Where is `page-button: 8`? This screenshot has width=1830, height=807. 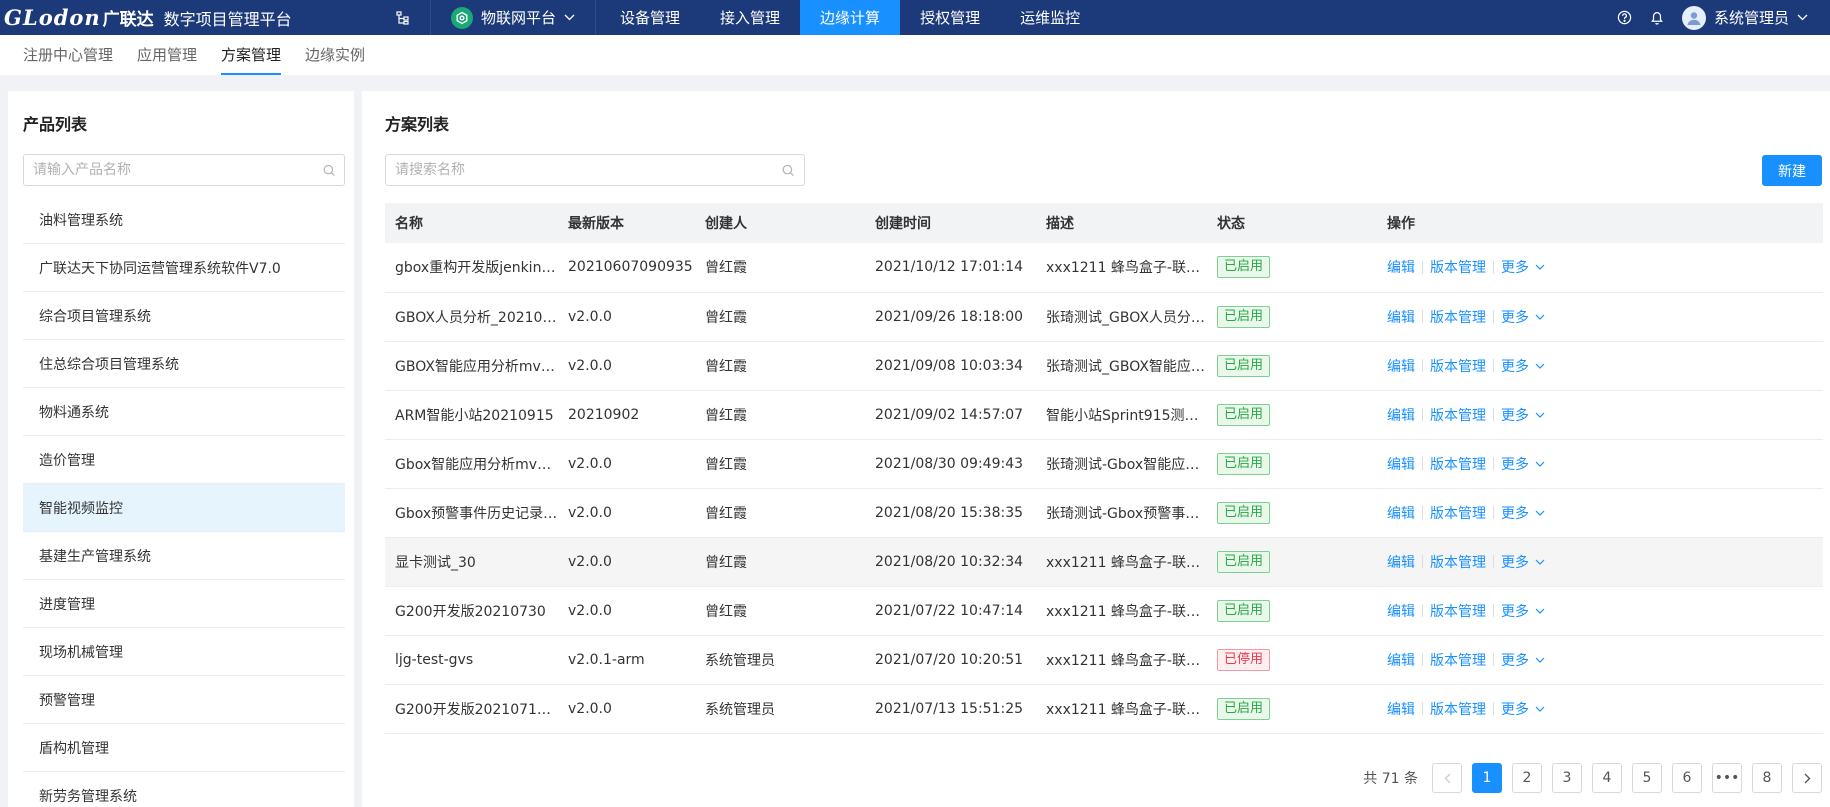
page-button: 8 is located at coordinates (1767, 778).